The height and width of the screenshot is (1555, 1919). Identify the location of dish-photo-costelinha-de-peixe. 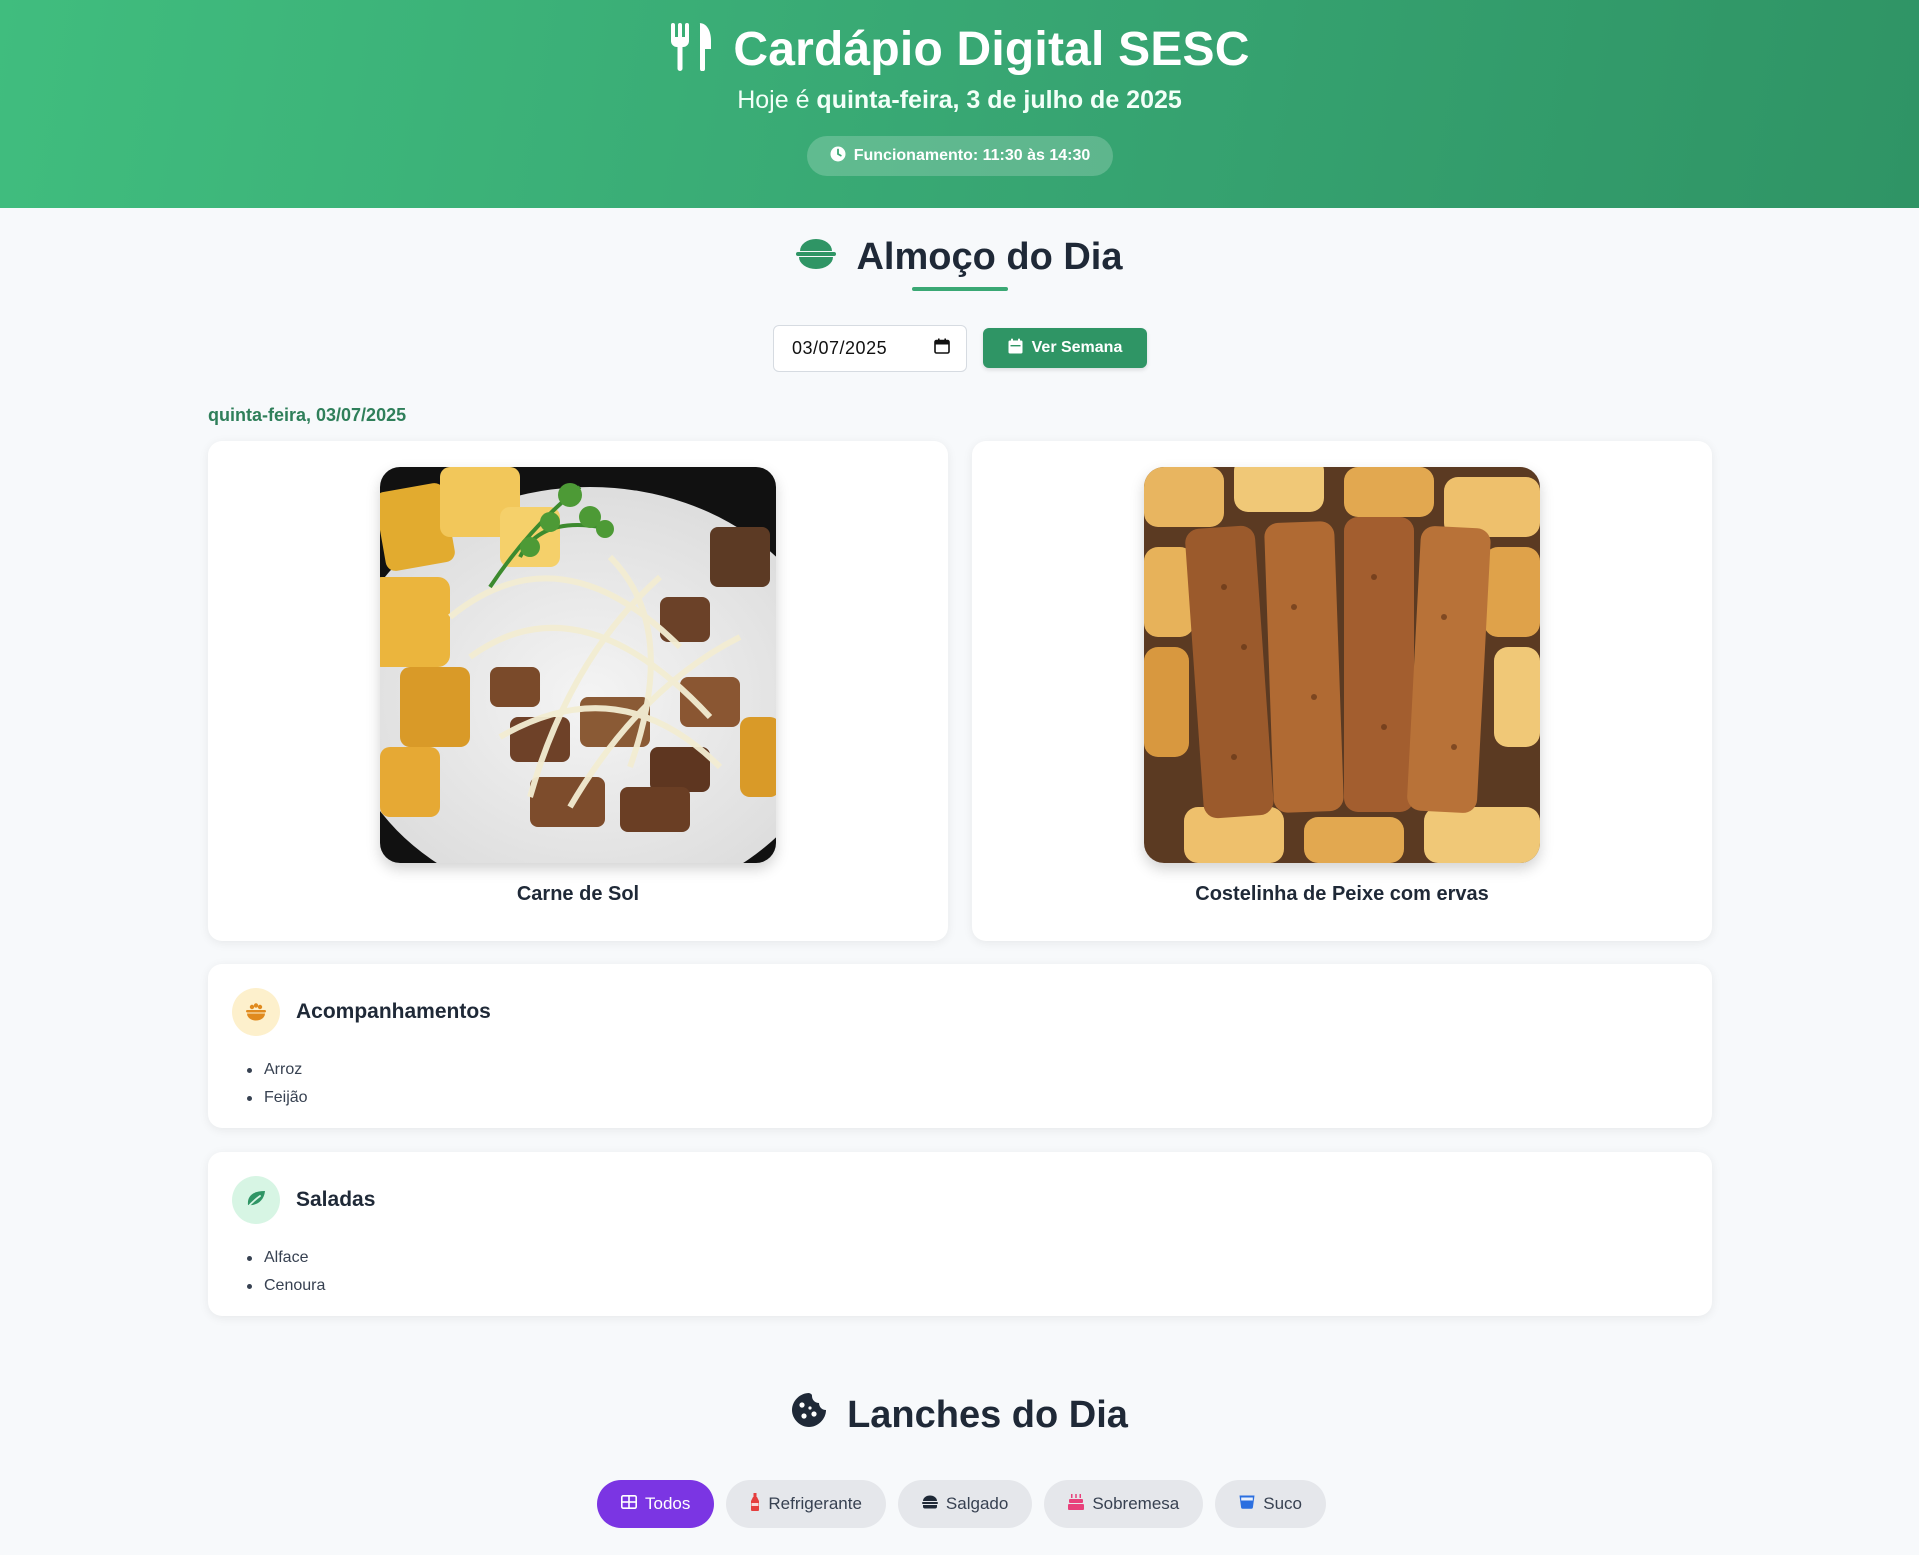
(1342, 665).